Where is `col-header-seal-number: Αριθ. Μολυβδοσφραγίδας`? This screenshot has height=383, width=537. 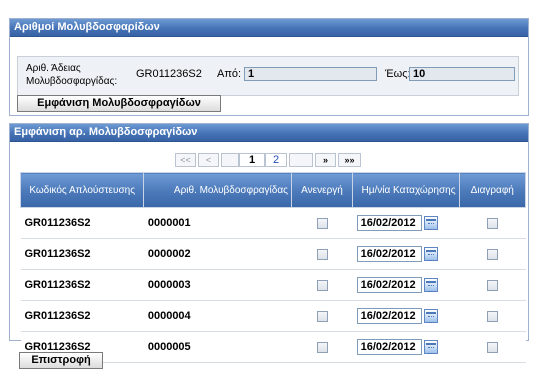
col-header-seal-number: Αριθ. Μολυβδοσφραγίδας is located at coordinates (217, 190).